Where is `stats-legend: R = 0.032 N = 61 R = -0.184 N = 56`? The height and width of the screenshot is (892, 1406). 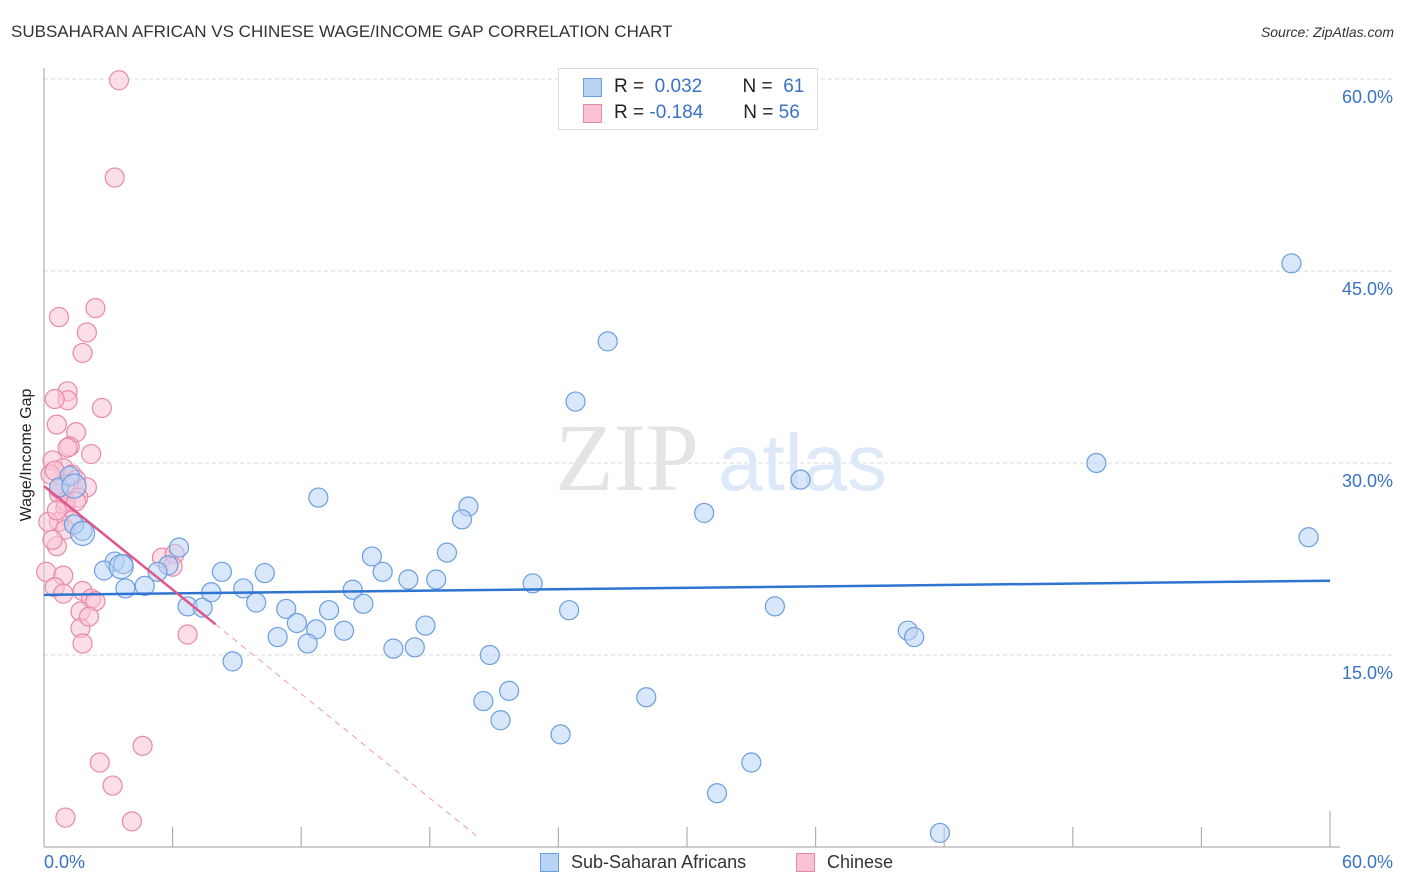 stats-legend: R = 0.032 N = 61 R = -0.184 N = 56 is located at coordinates (688, 99).